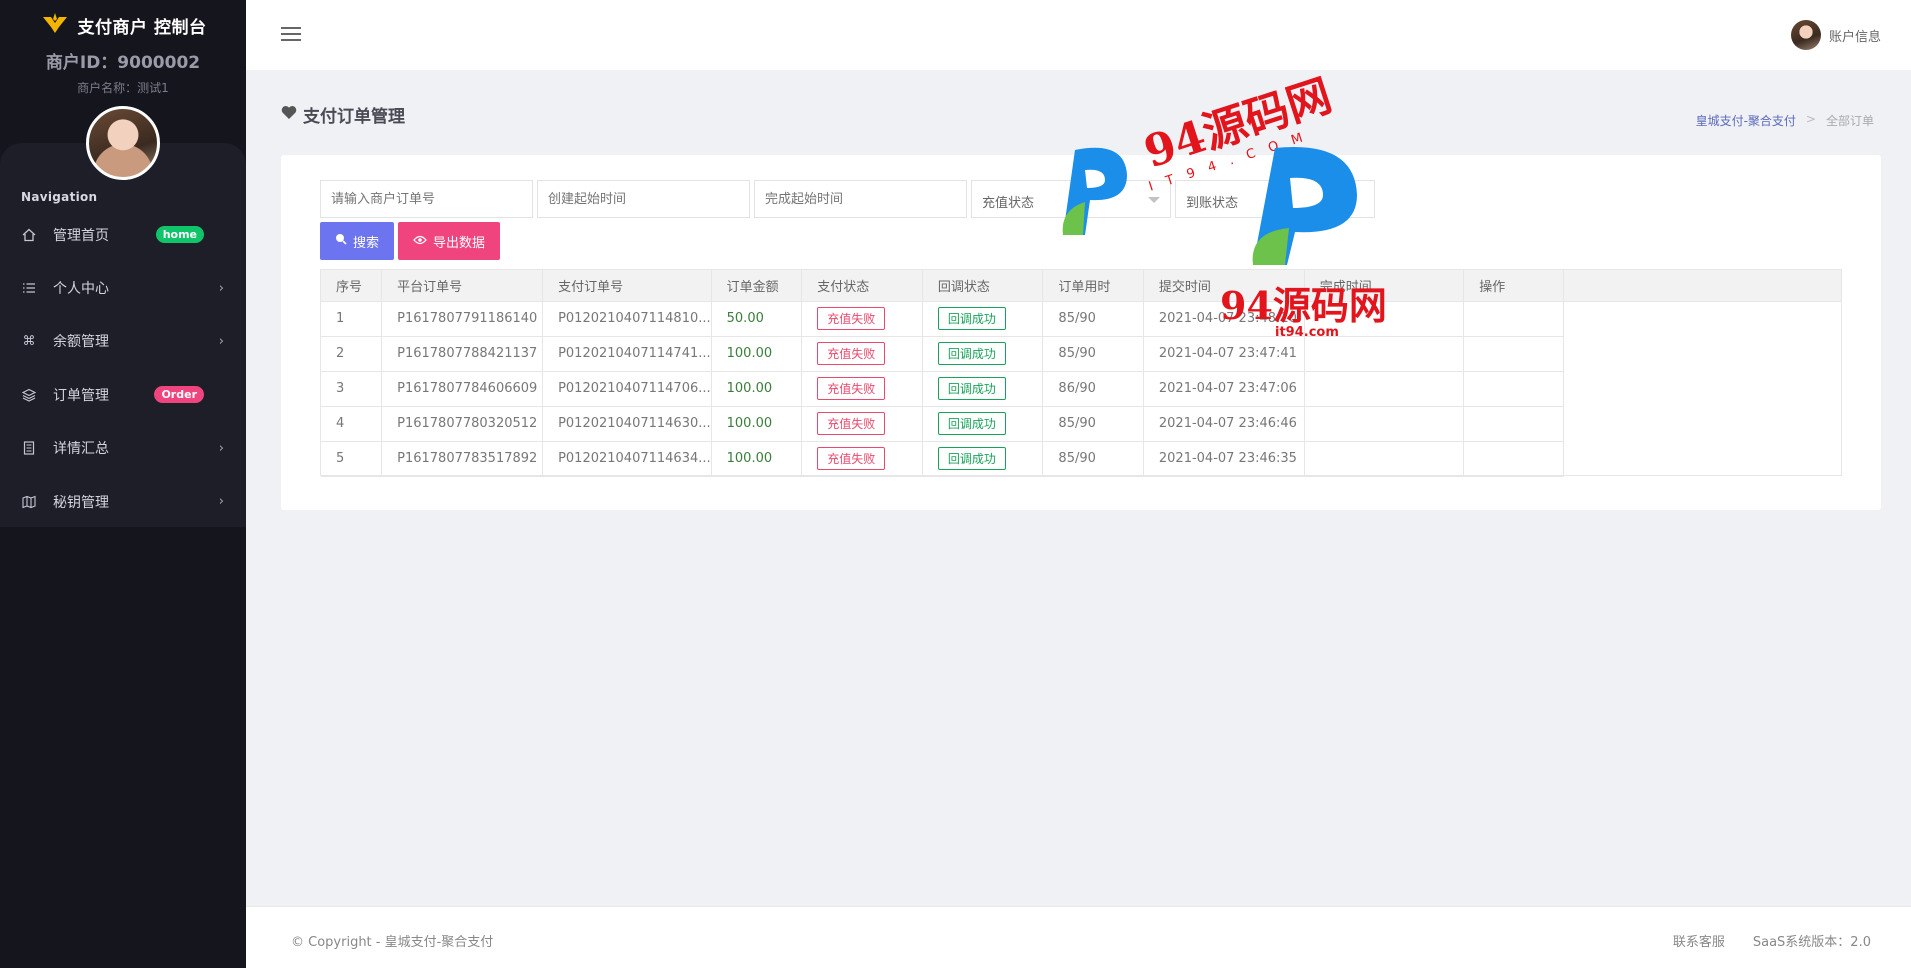 This screenshot has height=968, width=1911. What do you see at coordinates (366, 243) in the screenshot?
I see `search-button-label: 搜索` at bounding box center [366, 243].